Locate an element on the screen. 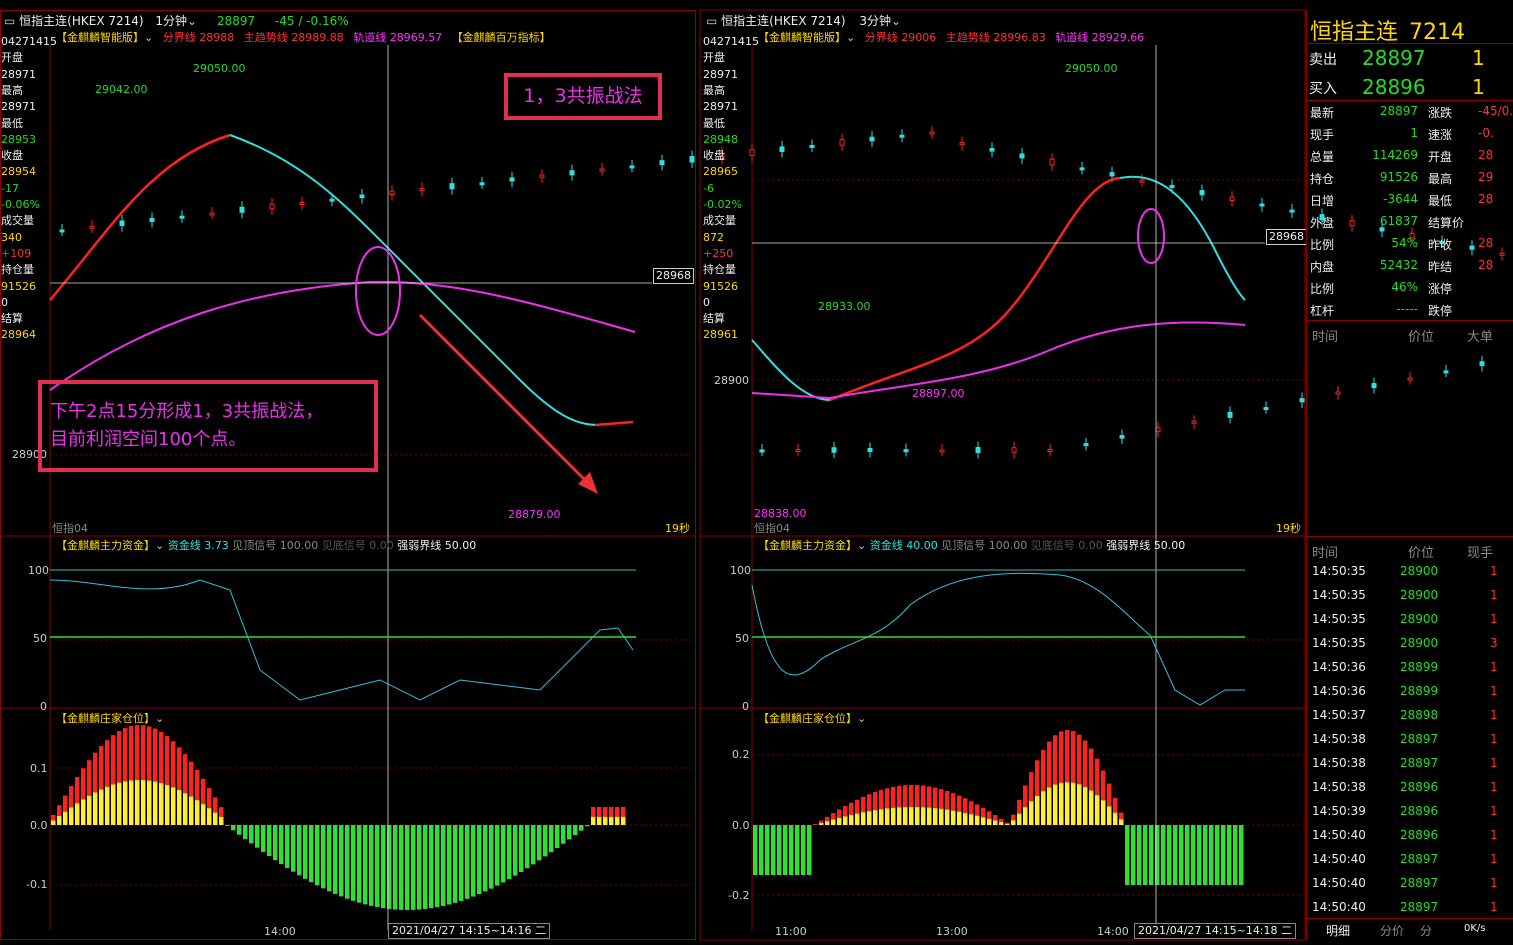  side-info-item: 成交量 is located at coordinates (719, 221).